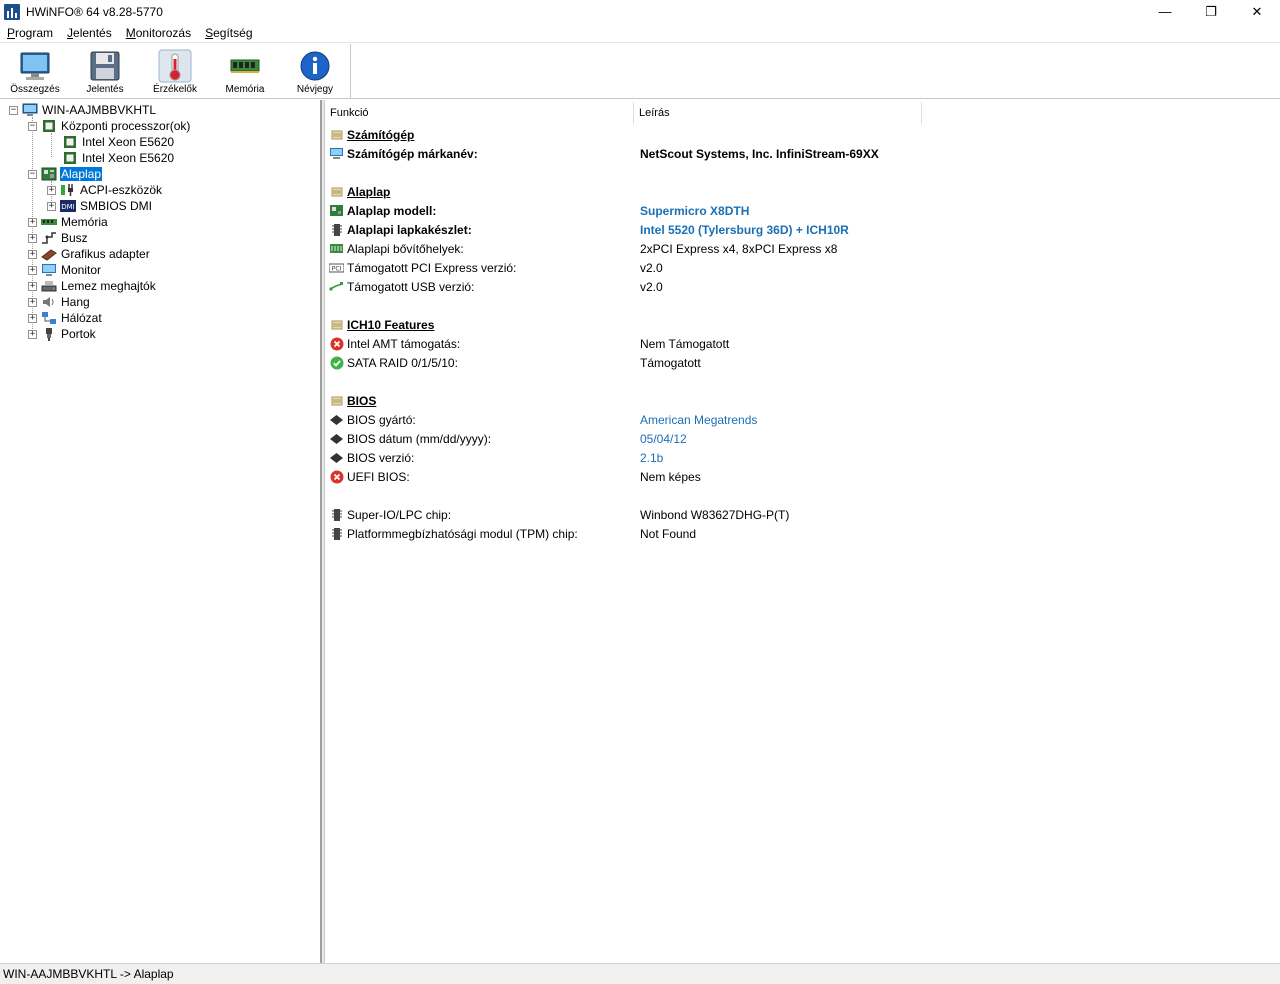 The image size is (1280, 984). Describe the element at coordinates (799, 438) in the screenshot. I see `detail-row: BIOS dátum (mm/dd/yyyy): 05/04/12` at that location.